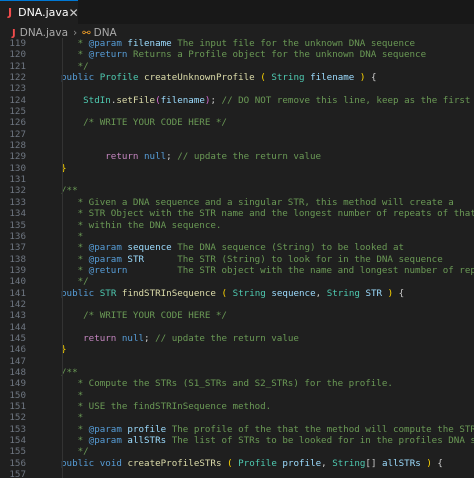  I want to click on code-token: findSTRInSequence, so click(168, 293).